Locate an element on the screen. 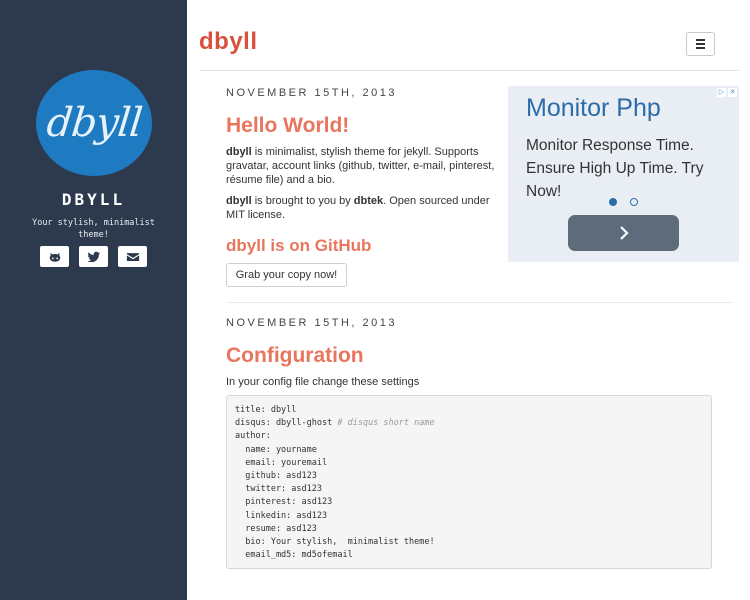  grab-copy-button: Grab your copy now! is located at coordinates (286, 275).